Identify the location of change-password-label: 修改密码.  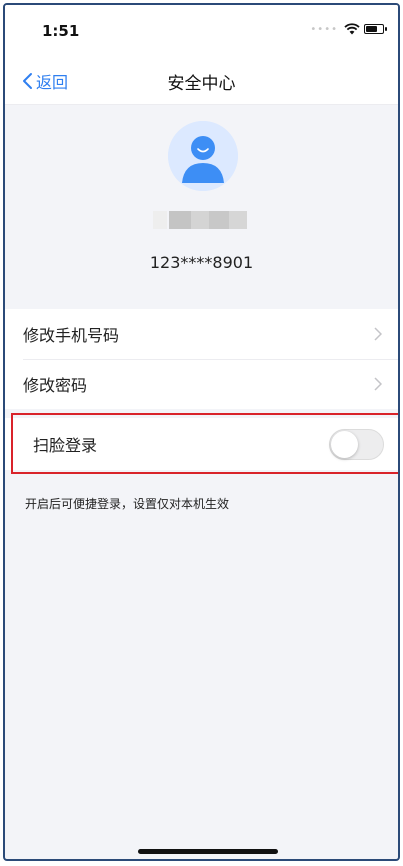
(55, 385).